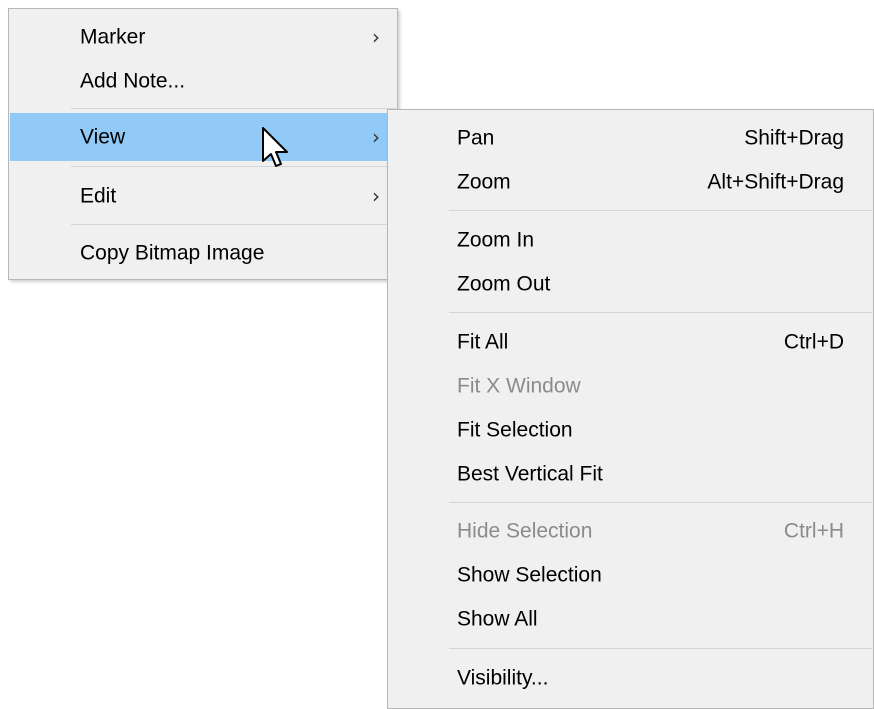 This screenshot has width=874, height=709. What do you see at coordinates (630, 138) in the screenshot?
I see `menu-item-pan: Pan Shift+Drag` at bounding box center [630, 138].